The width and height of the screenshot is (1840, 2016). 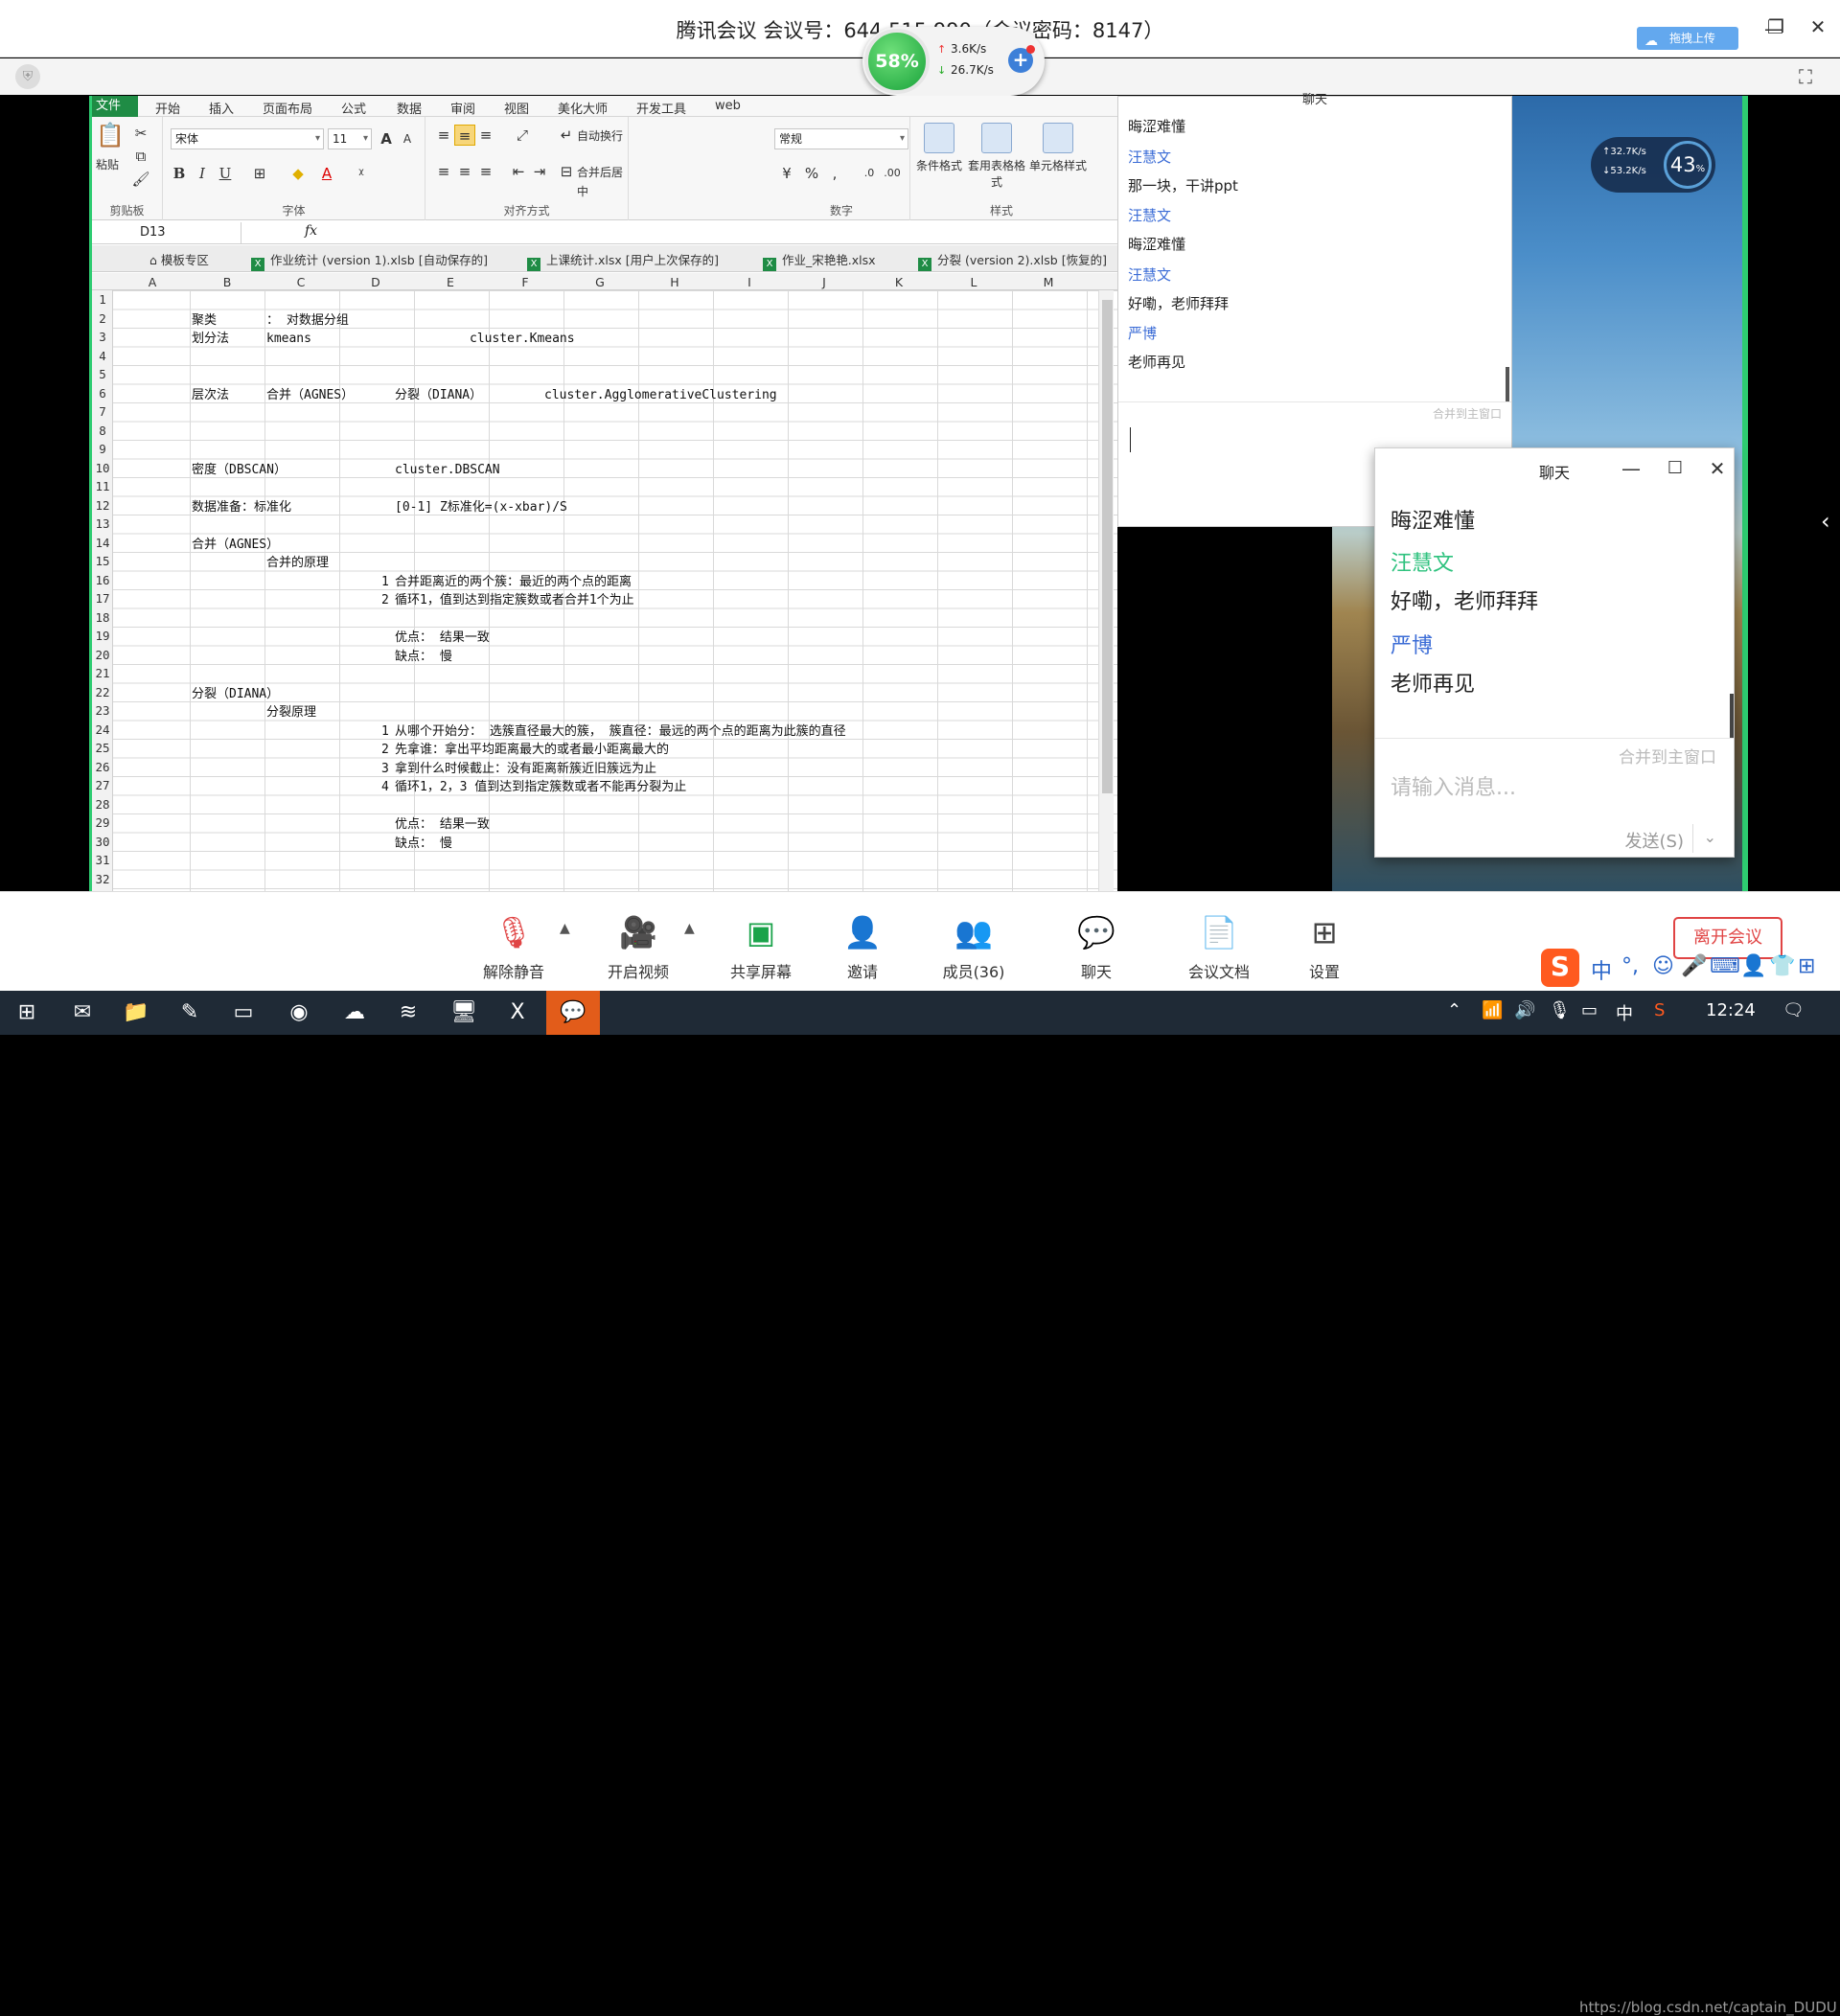 I want to click on volume-icon: 🔊, so click(x=1525, y=1010).